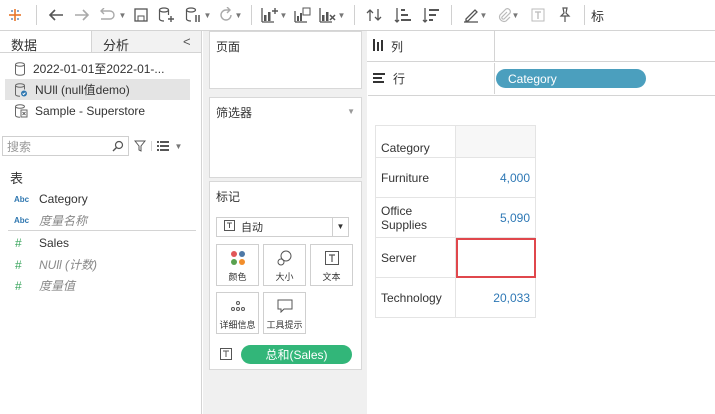 This screenshot has width=715, height=414. What do you see at coordinates (415, 257) in the screenshot?
I see `row-header: Server` at bounding box center [415, 257].